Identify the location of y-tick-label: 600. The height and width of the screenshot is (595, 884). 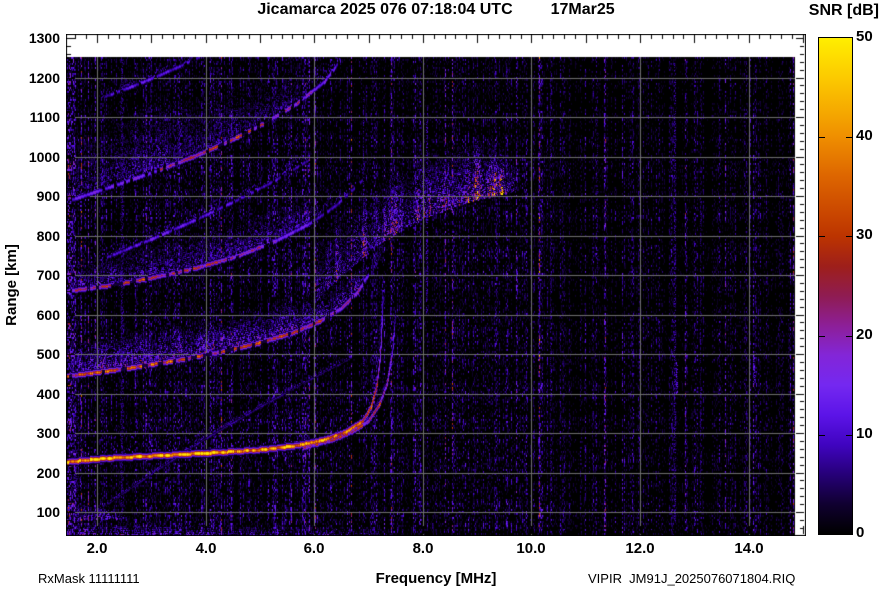
(48, 315).